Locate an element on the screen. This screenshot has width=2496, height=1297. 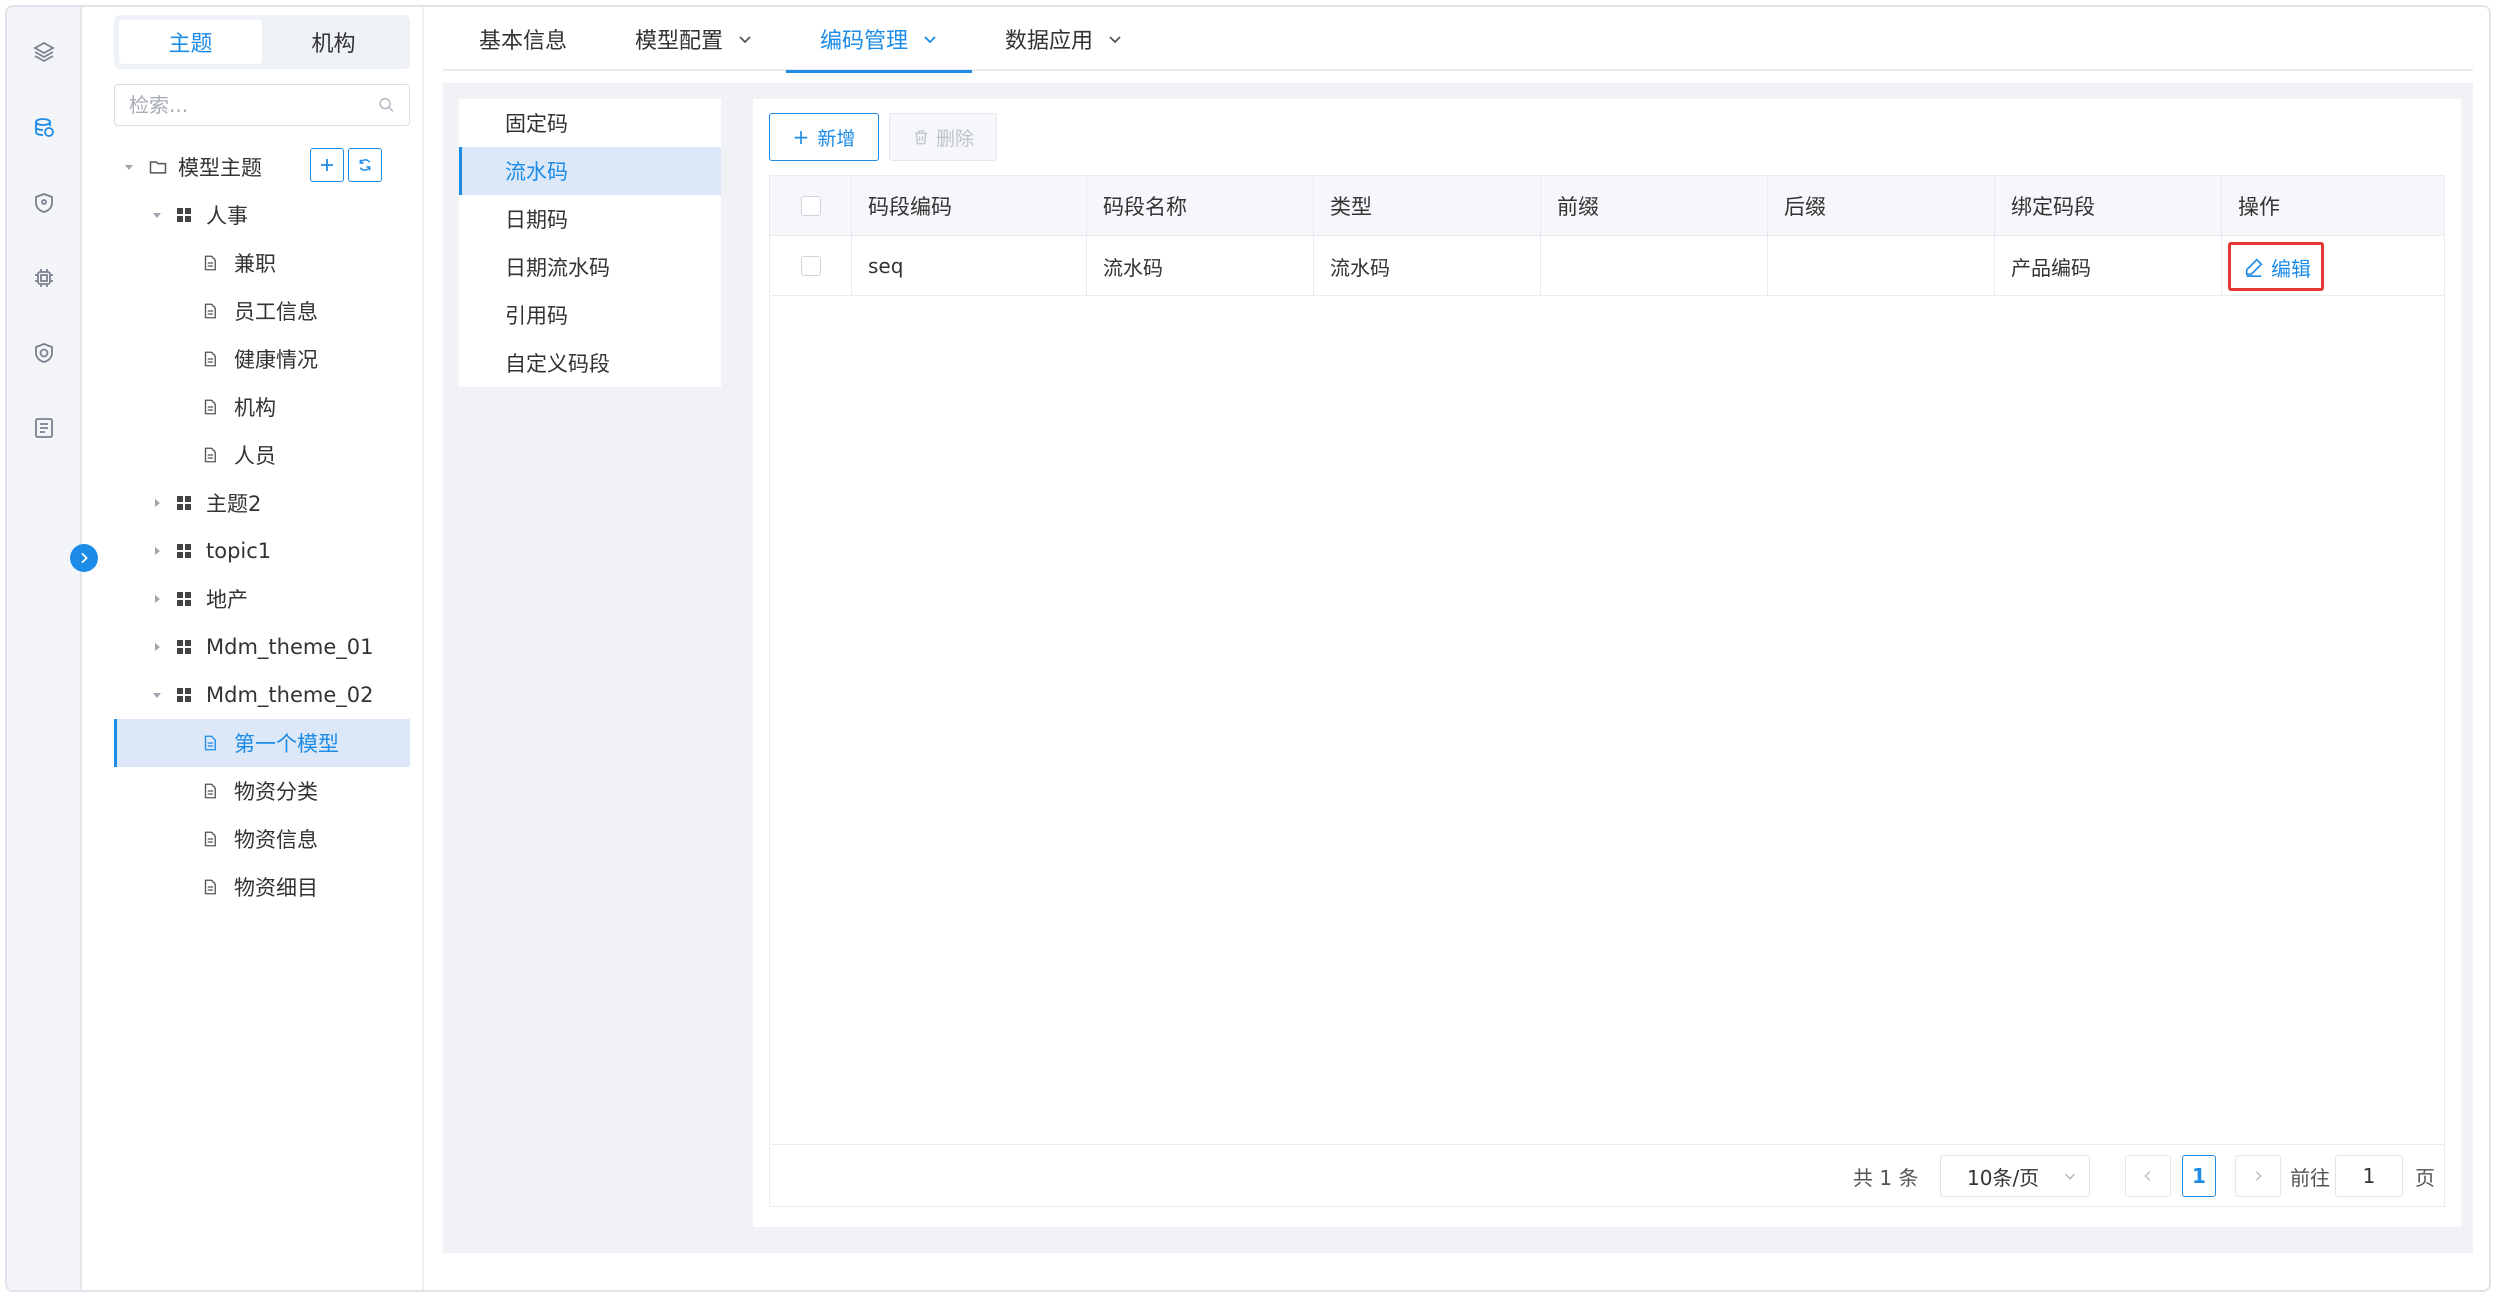
edit-button: 编辑 is located at coordinates (2276, 266).